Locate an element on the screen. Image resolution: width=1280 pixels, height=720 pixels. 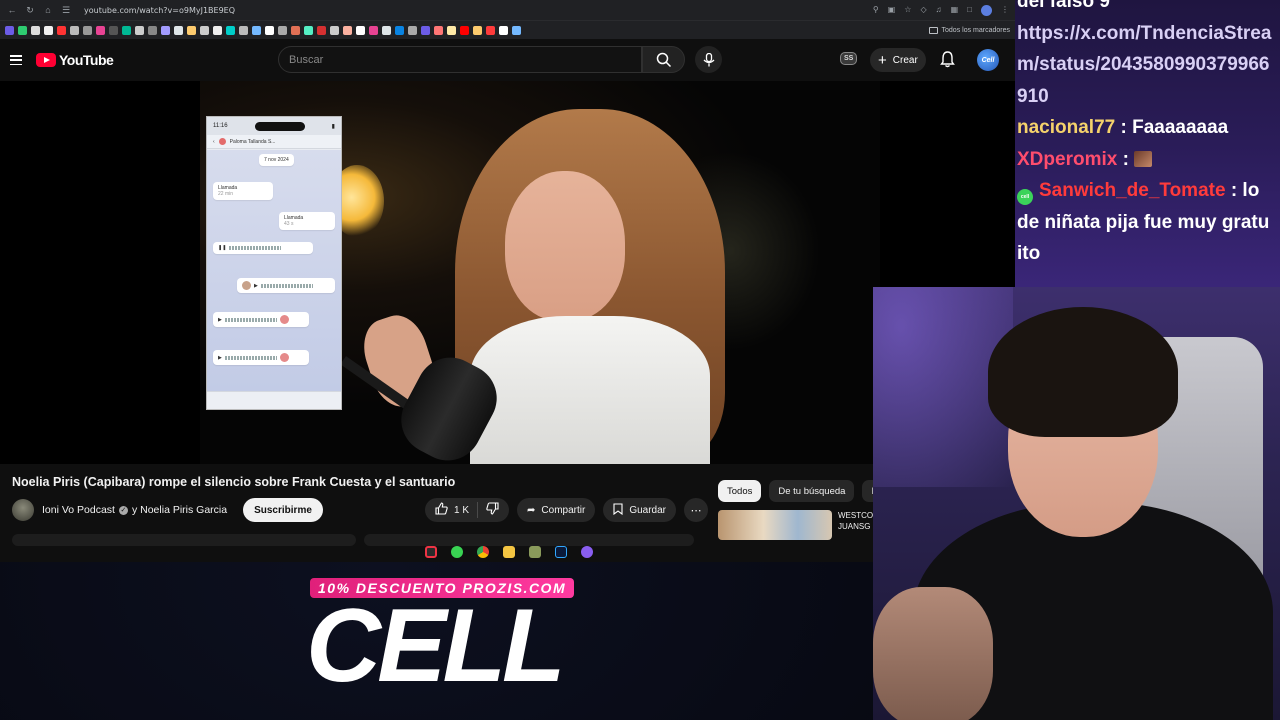
related-video-title: WESTCO JUANSG is located at coordinates (855, 525).